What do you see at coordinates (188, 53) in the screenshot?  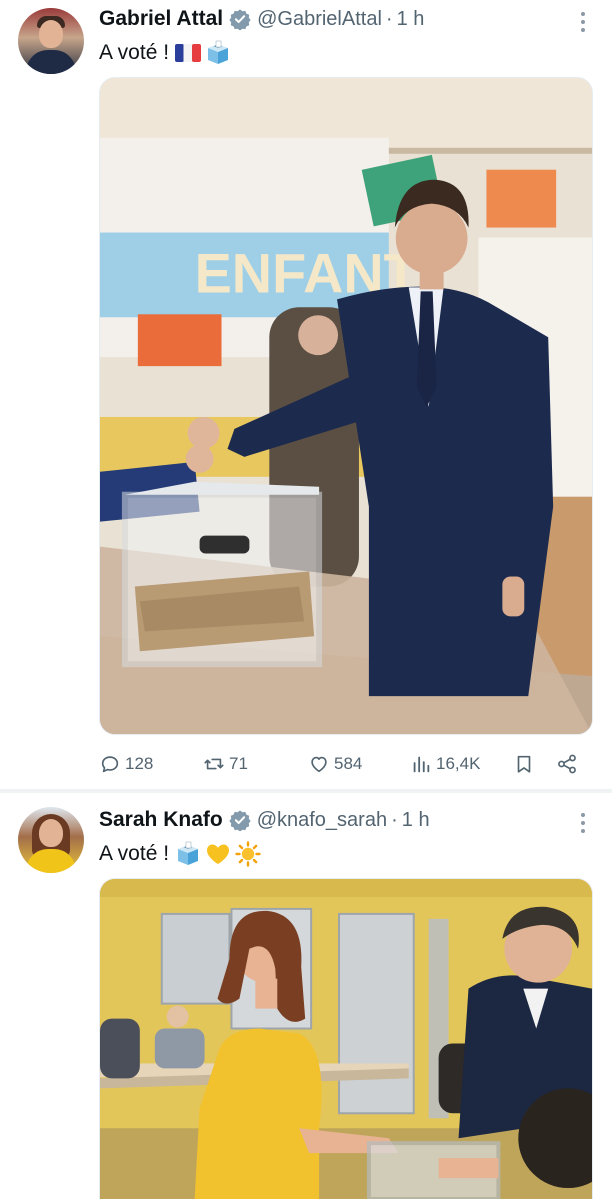 I see `flag-france-icon` at bounding box center [188, 53].